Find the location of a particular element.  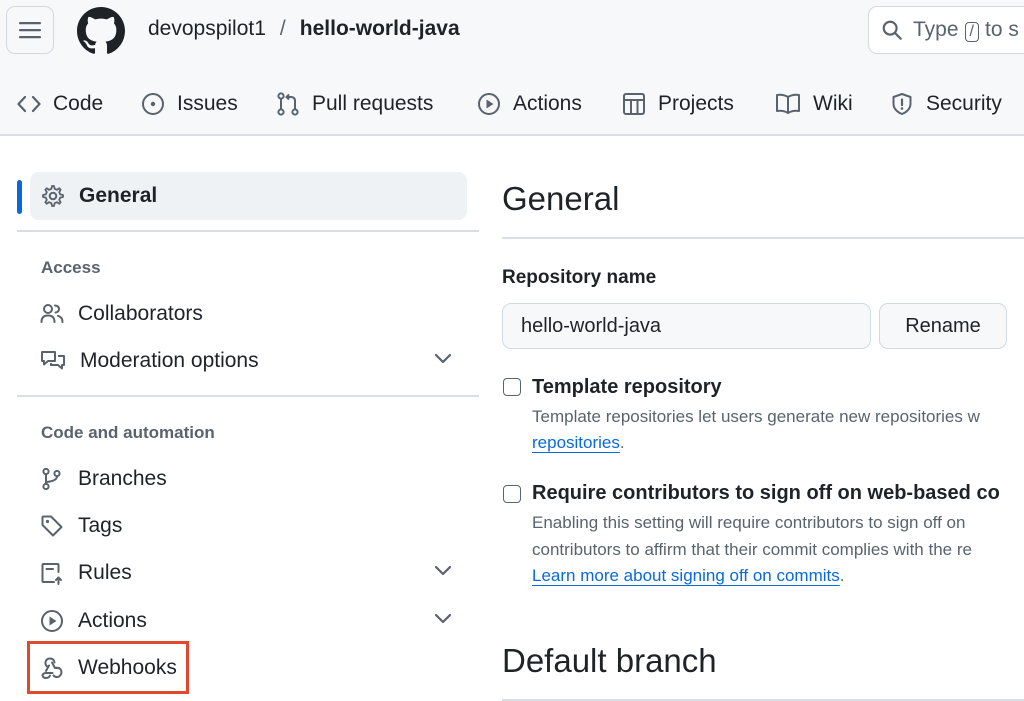

tab-pull-requests: Pull requests is located at coordinates (354, 104).